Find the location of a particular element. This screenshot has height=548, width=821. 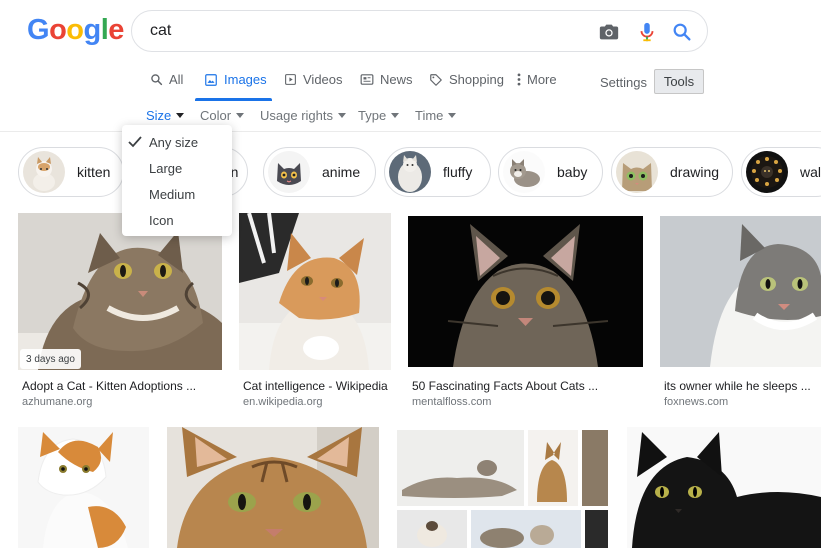

filter-color: Color is located at coordinates (222, 115).